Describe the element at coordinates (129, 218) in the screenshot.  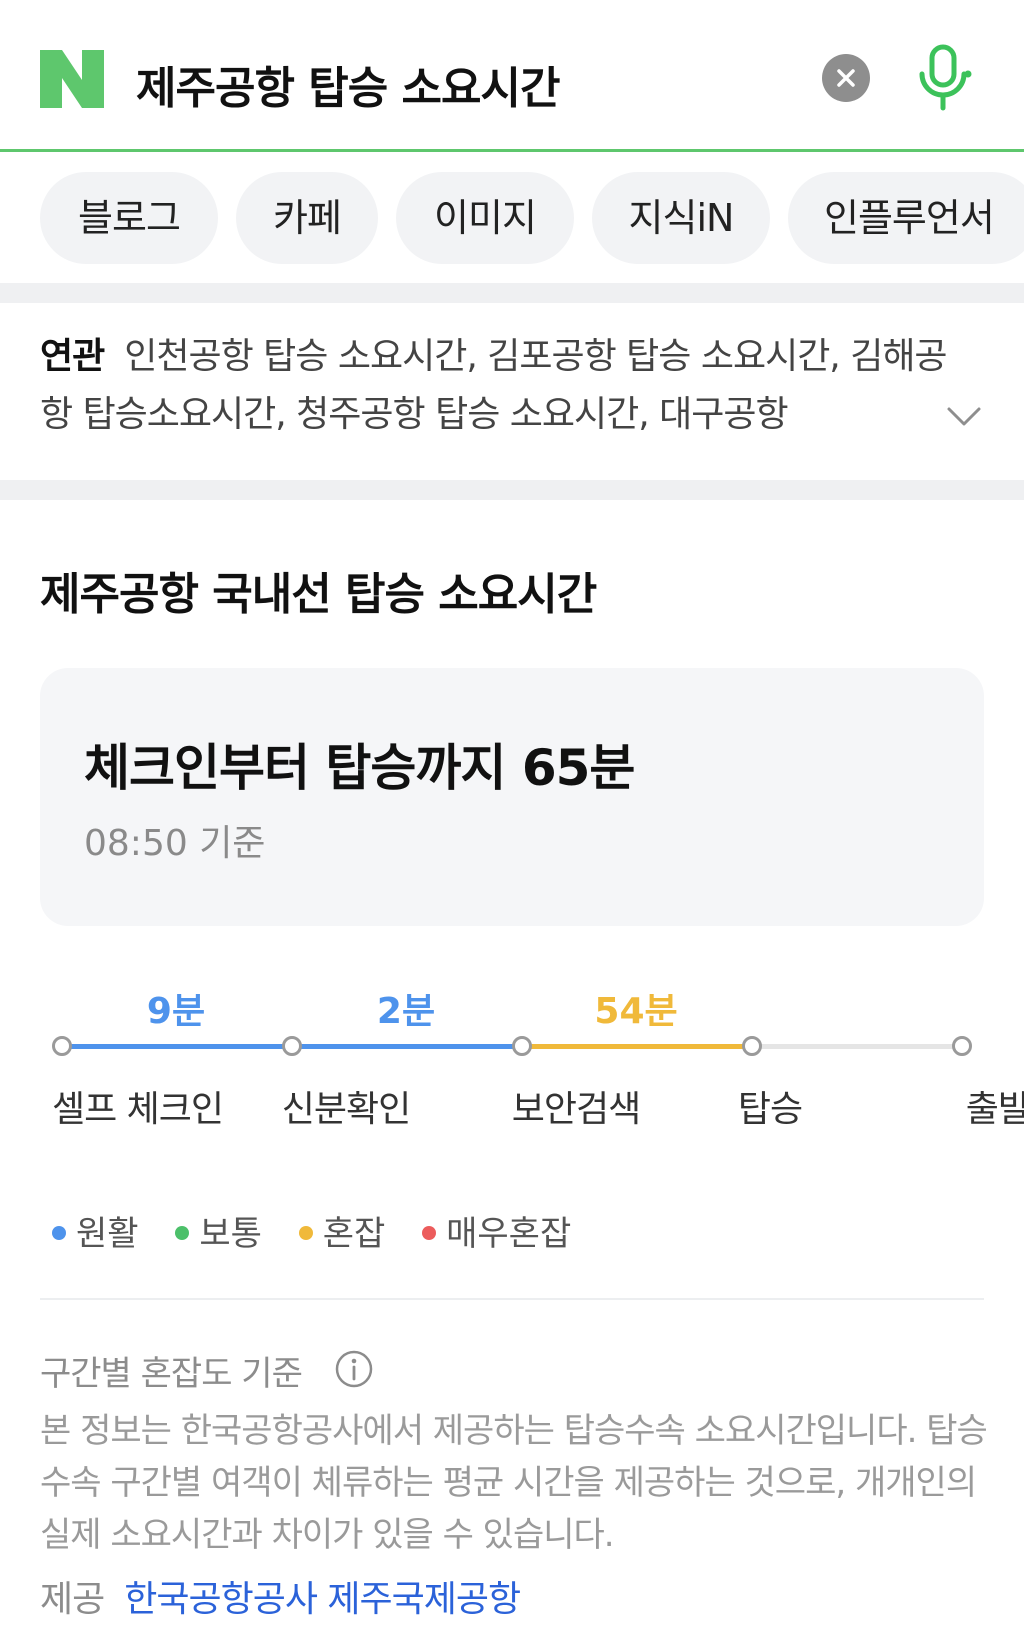
I see `tab-blog: 블로그` at that location.